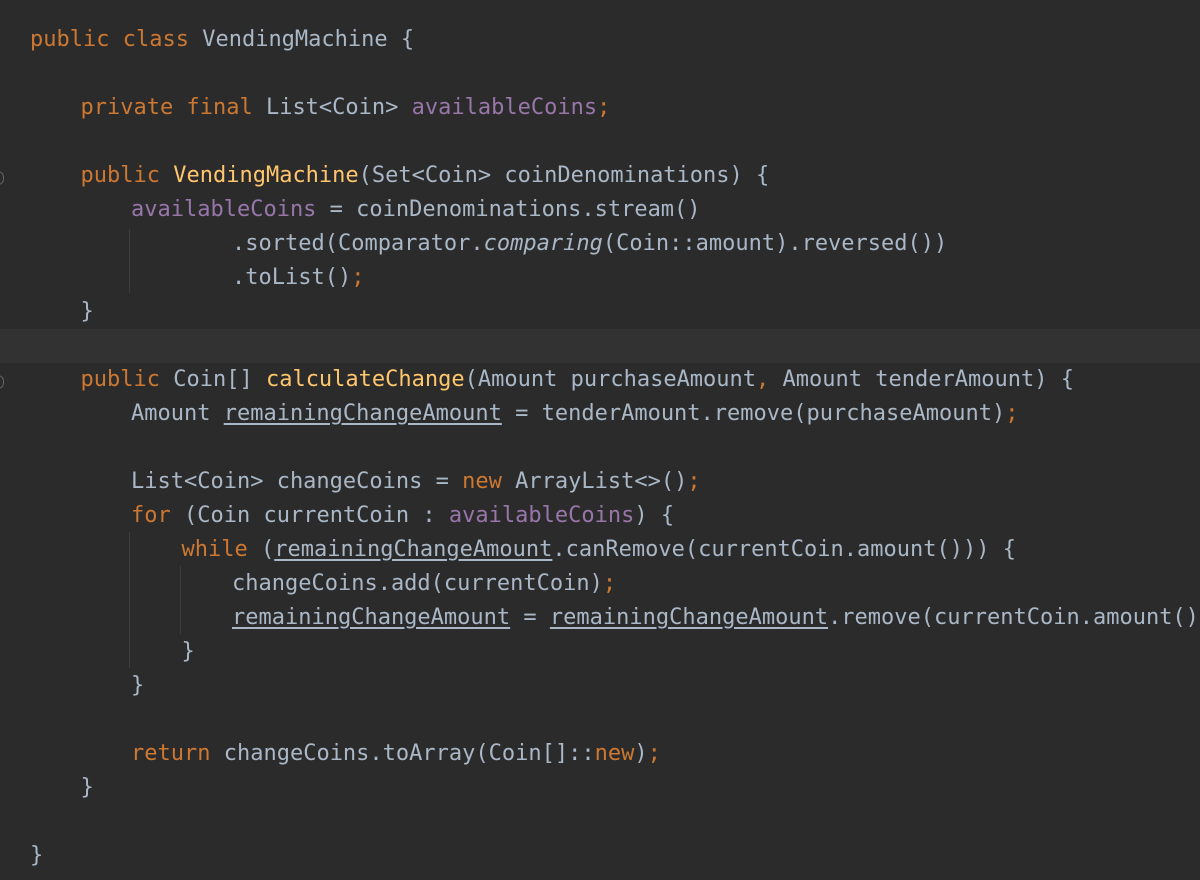 This screenshot has height=880, width=1200. Describe the element at coordinates (332, 107) in the screenshot. I see `code-token: List<Coin>` at that location.